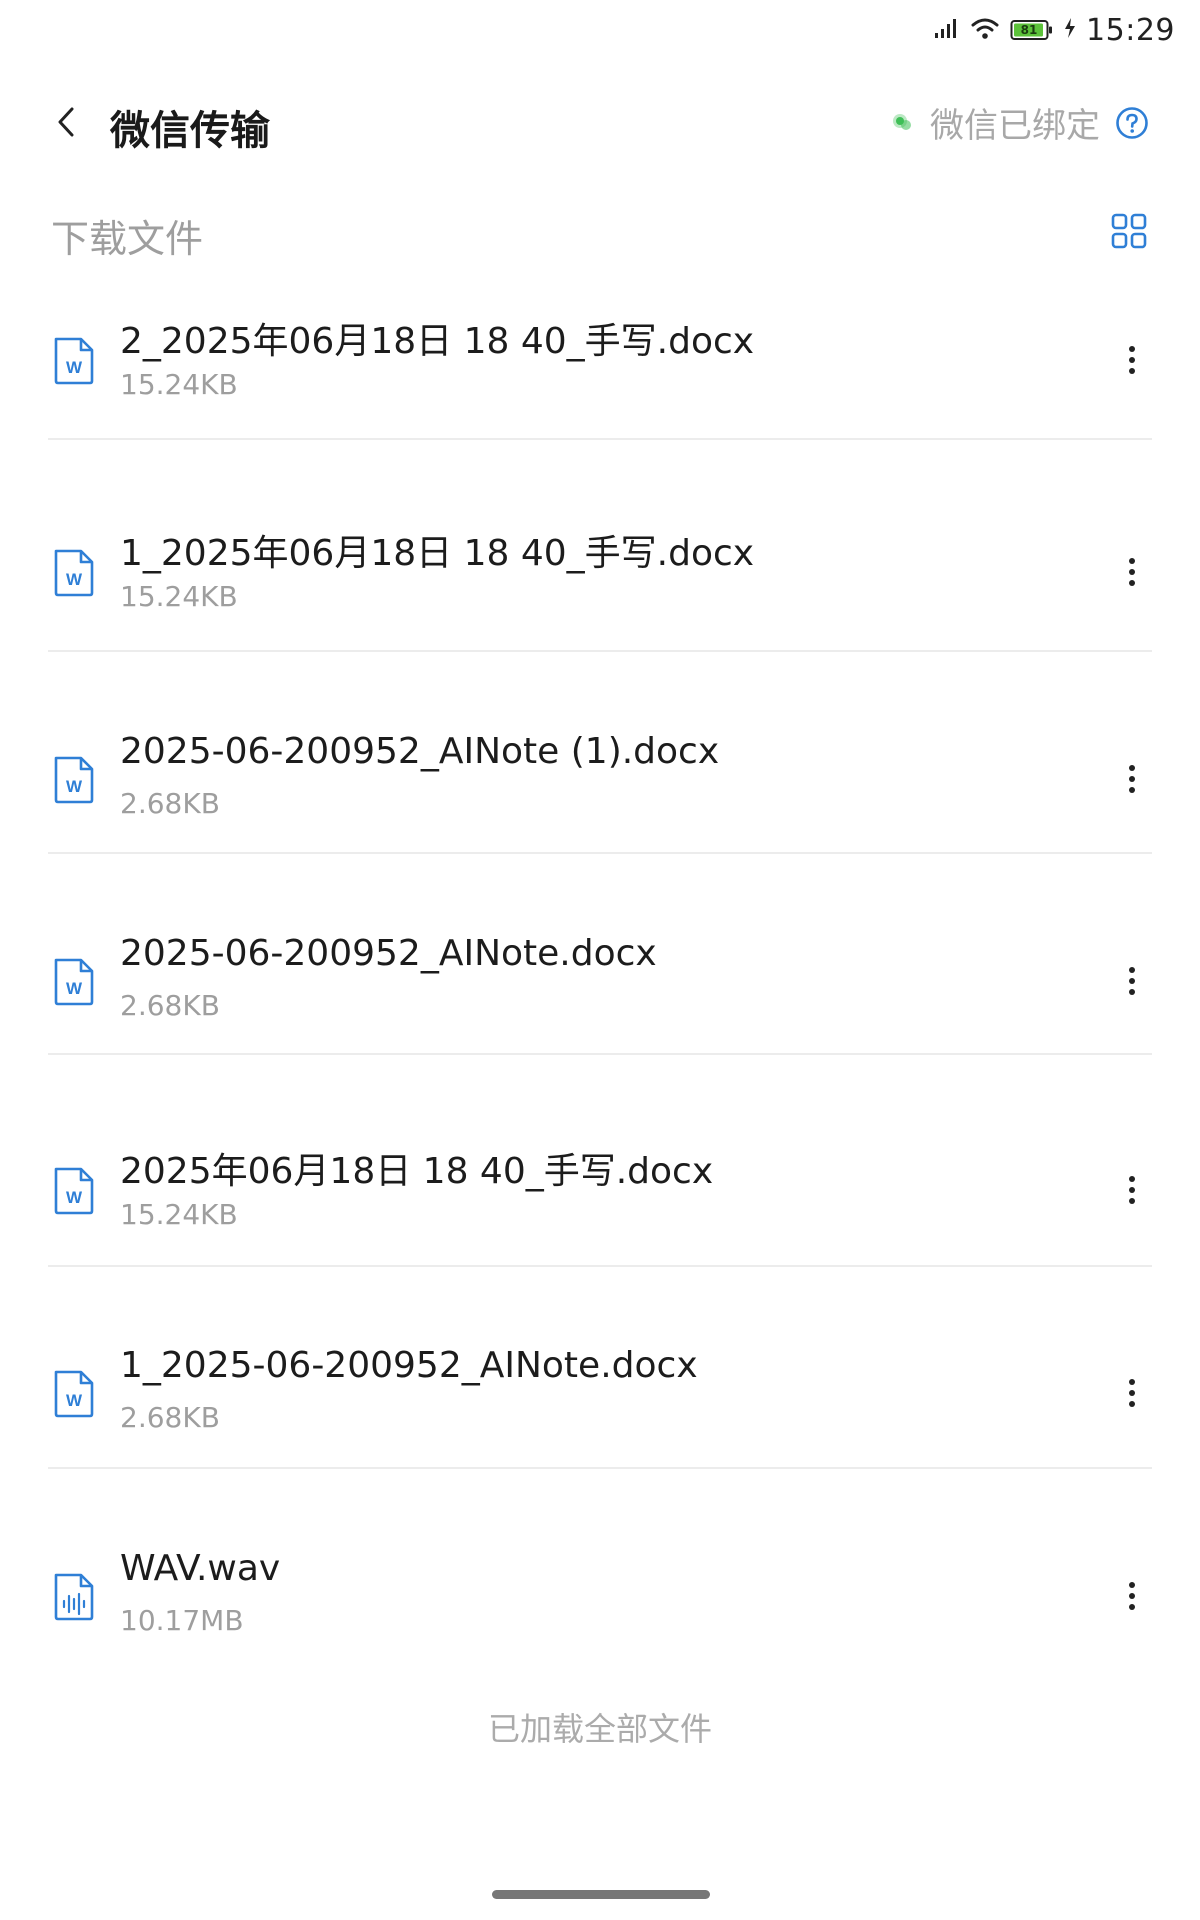 The image size is (1200, 1920). Describe the element at coordinates (417, 1171) in the screenshot. I see `file-name: 2025年06月18日 18 40_手写.docx` at that location.